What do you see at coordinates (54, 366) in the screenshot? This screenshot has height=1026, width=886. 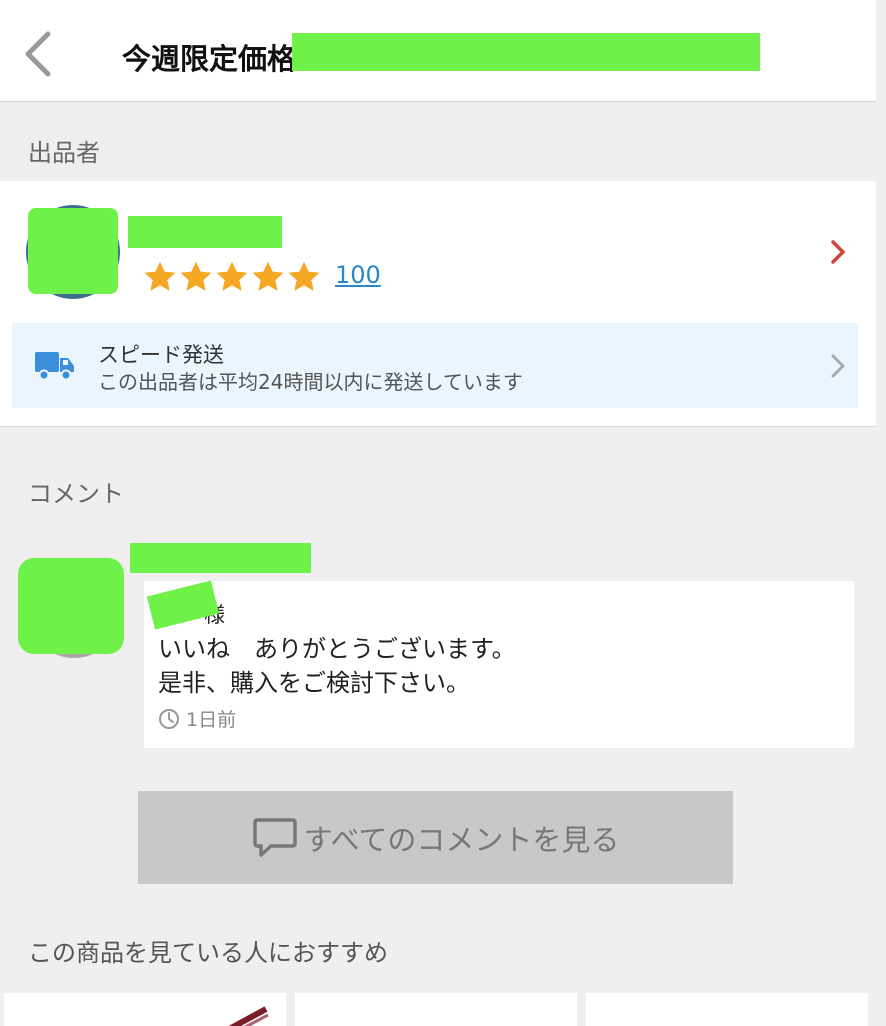 I see `truck-icon` at bounding box center [54, 366].